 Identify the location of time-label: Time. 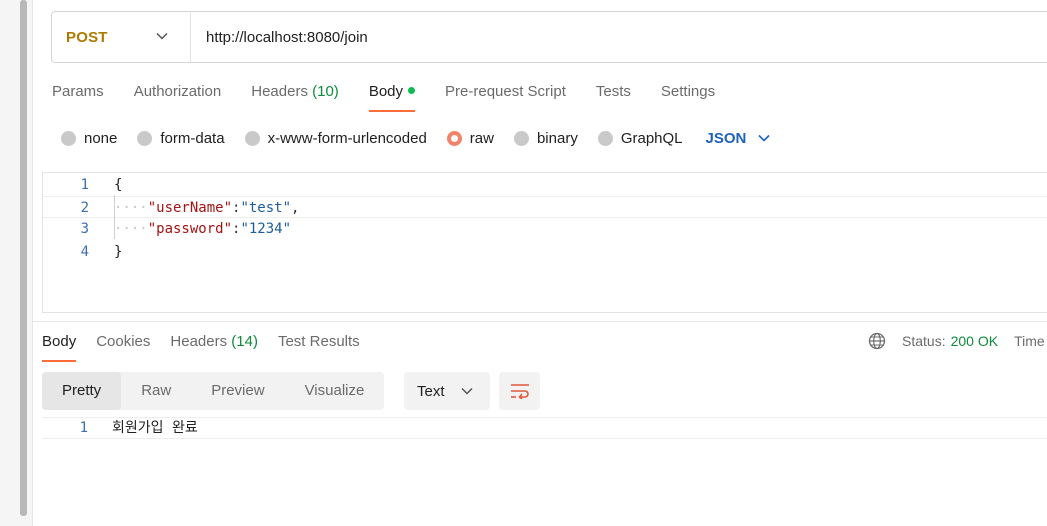
(1029, 341).